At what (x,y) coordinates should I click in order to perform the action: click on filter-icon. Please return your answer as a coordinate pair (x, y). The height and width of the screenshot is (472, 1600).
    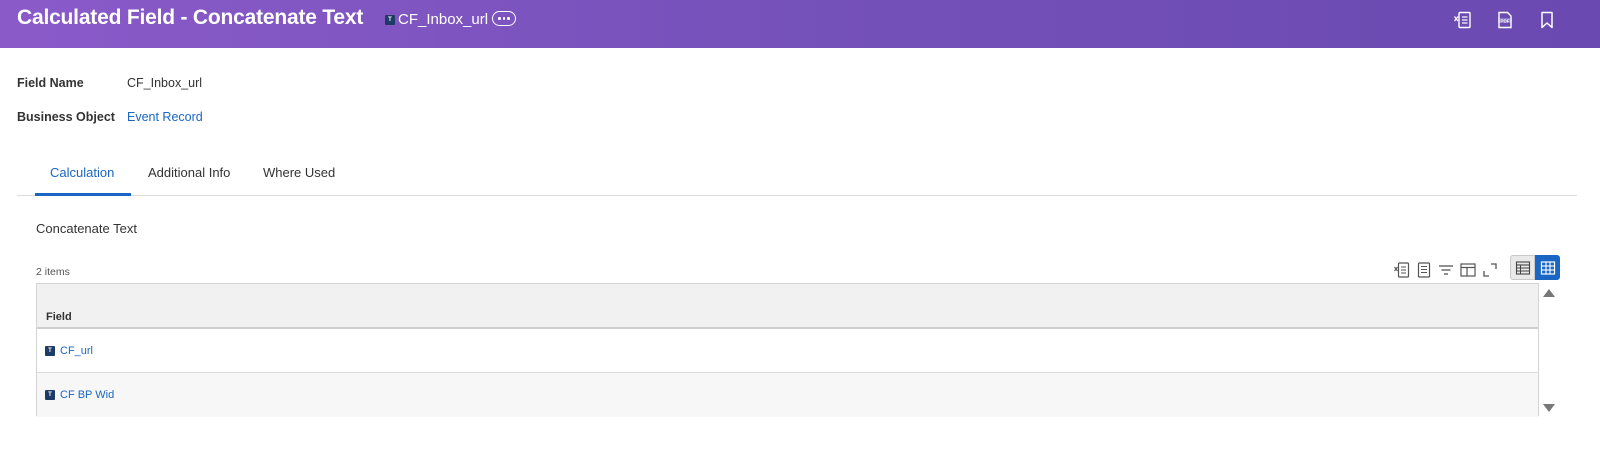
    Looking at the image, I should click on (1446, 270).